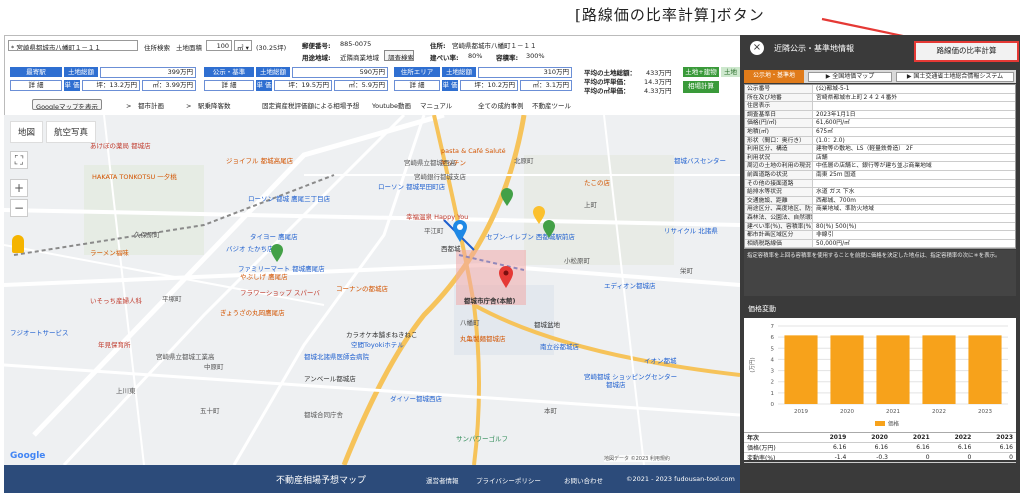 Image resolution: width=1024 pixels, height=494 pixels. Describe the element at coordinates (18, 244) in the screenshot. I see `street-view-pegman-icon` at that location.